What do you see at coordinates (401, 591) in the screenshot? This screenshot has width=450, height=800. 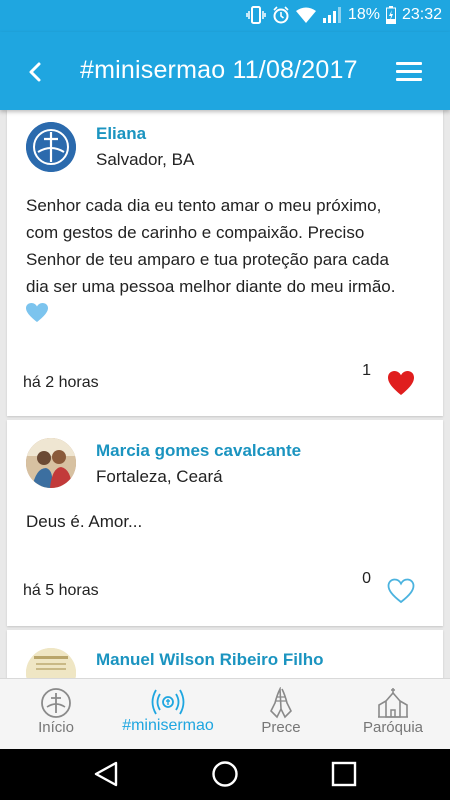 I see `heart-outline-icon` at bounding box center [401, 591].